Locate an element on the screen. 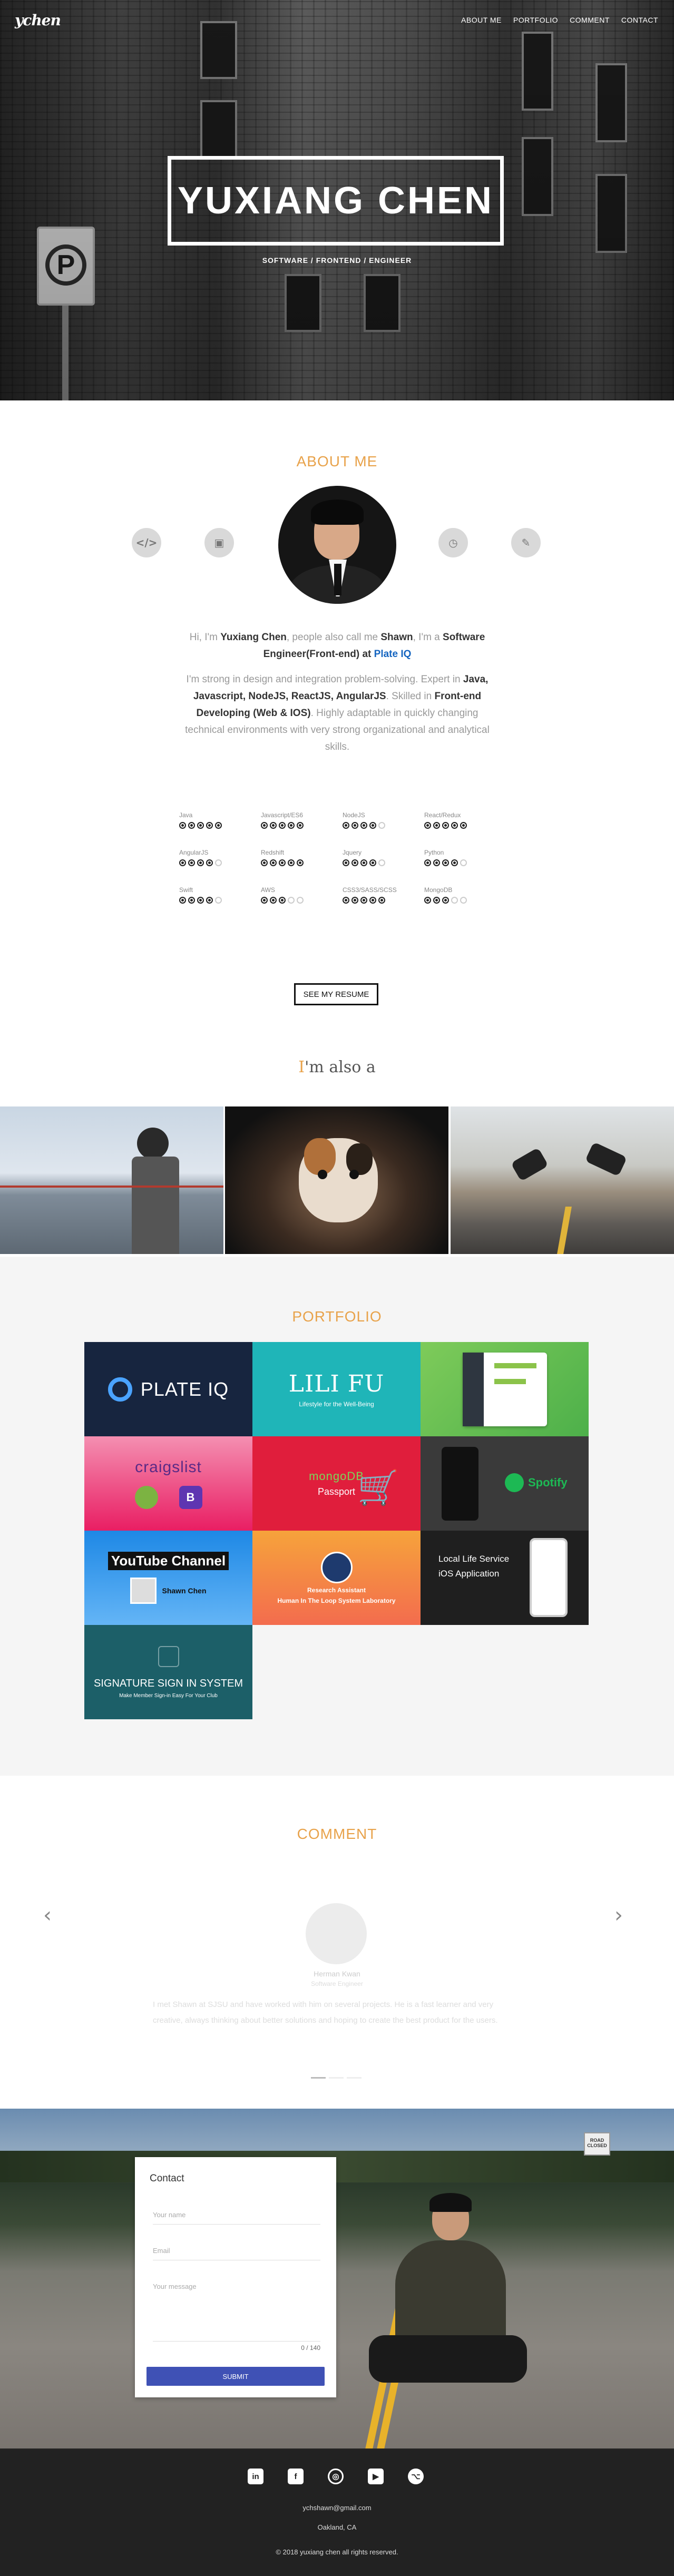 This screenshot has width=674, height=2576. name-input: Your name is located at coordinates (236, 2218).